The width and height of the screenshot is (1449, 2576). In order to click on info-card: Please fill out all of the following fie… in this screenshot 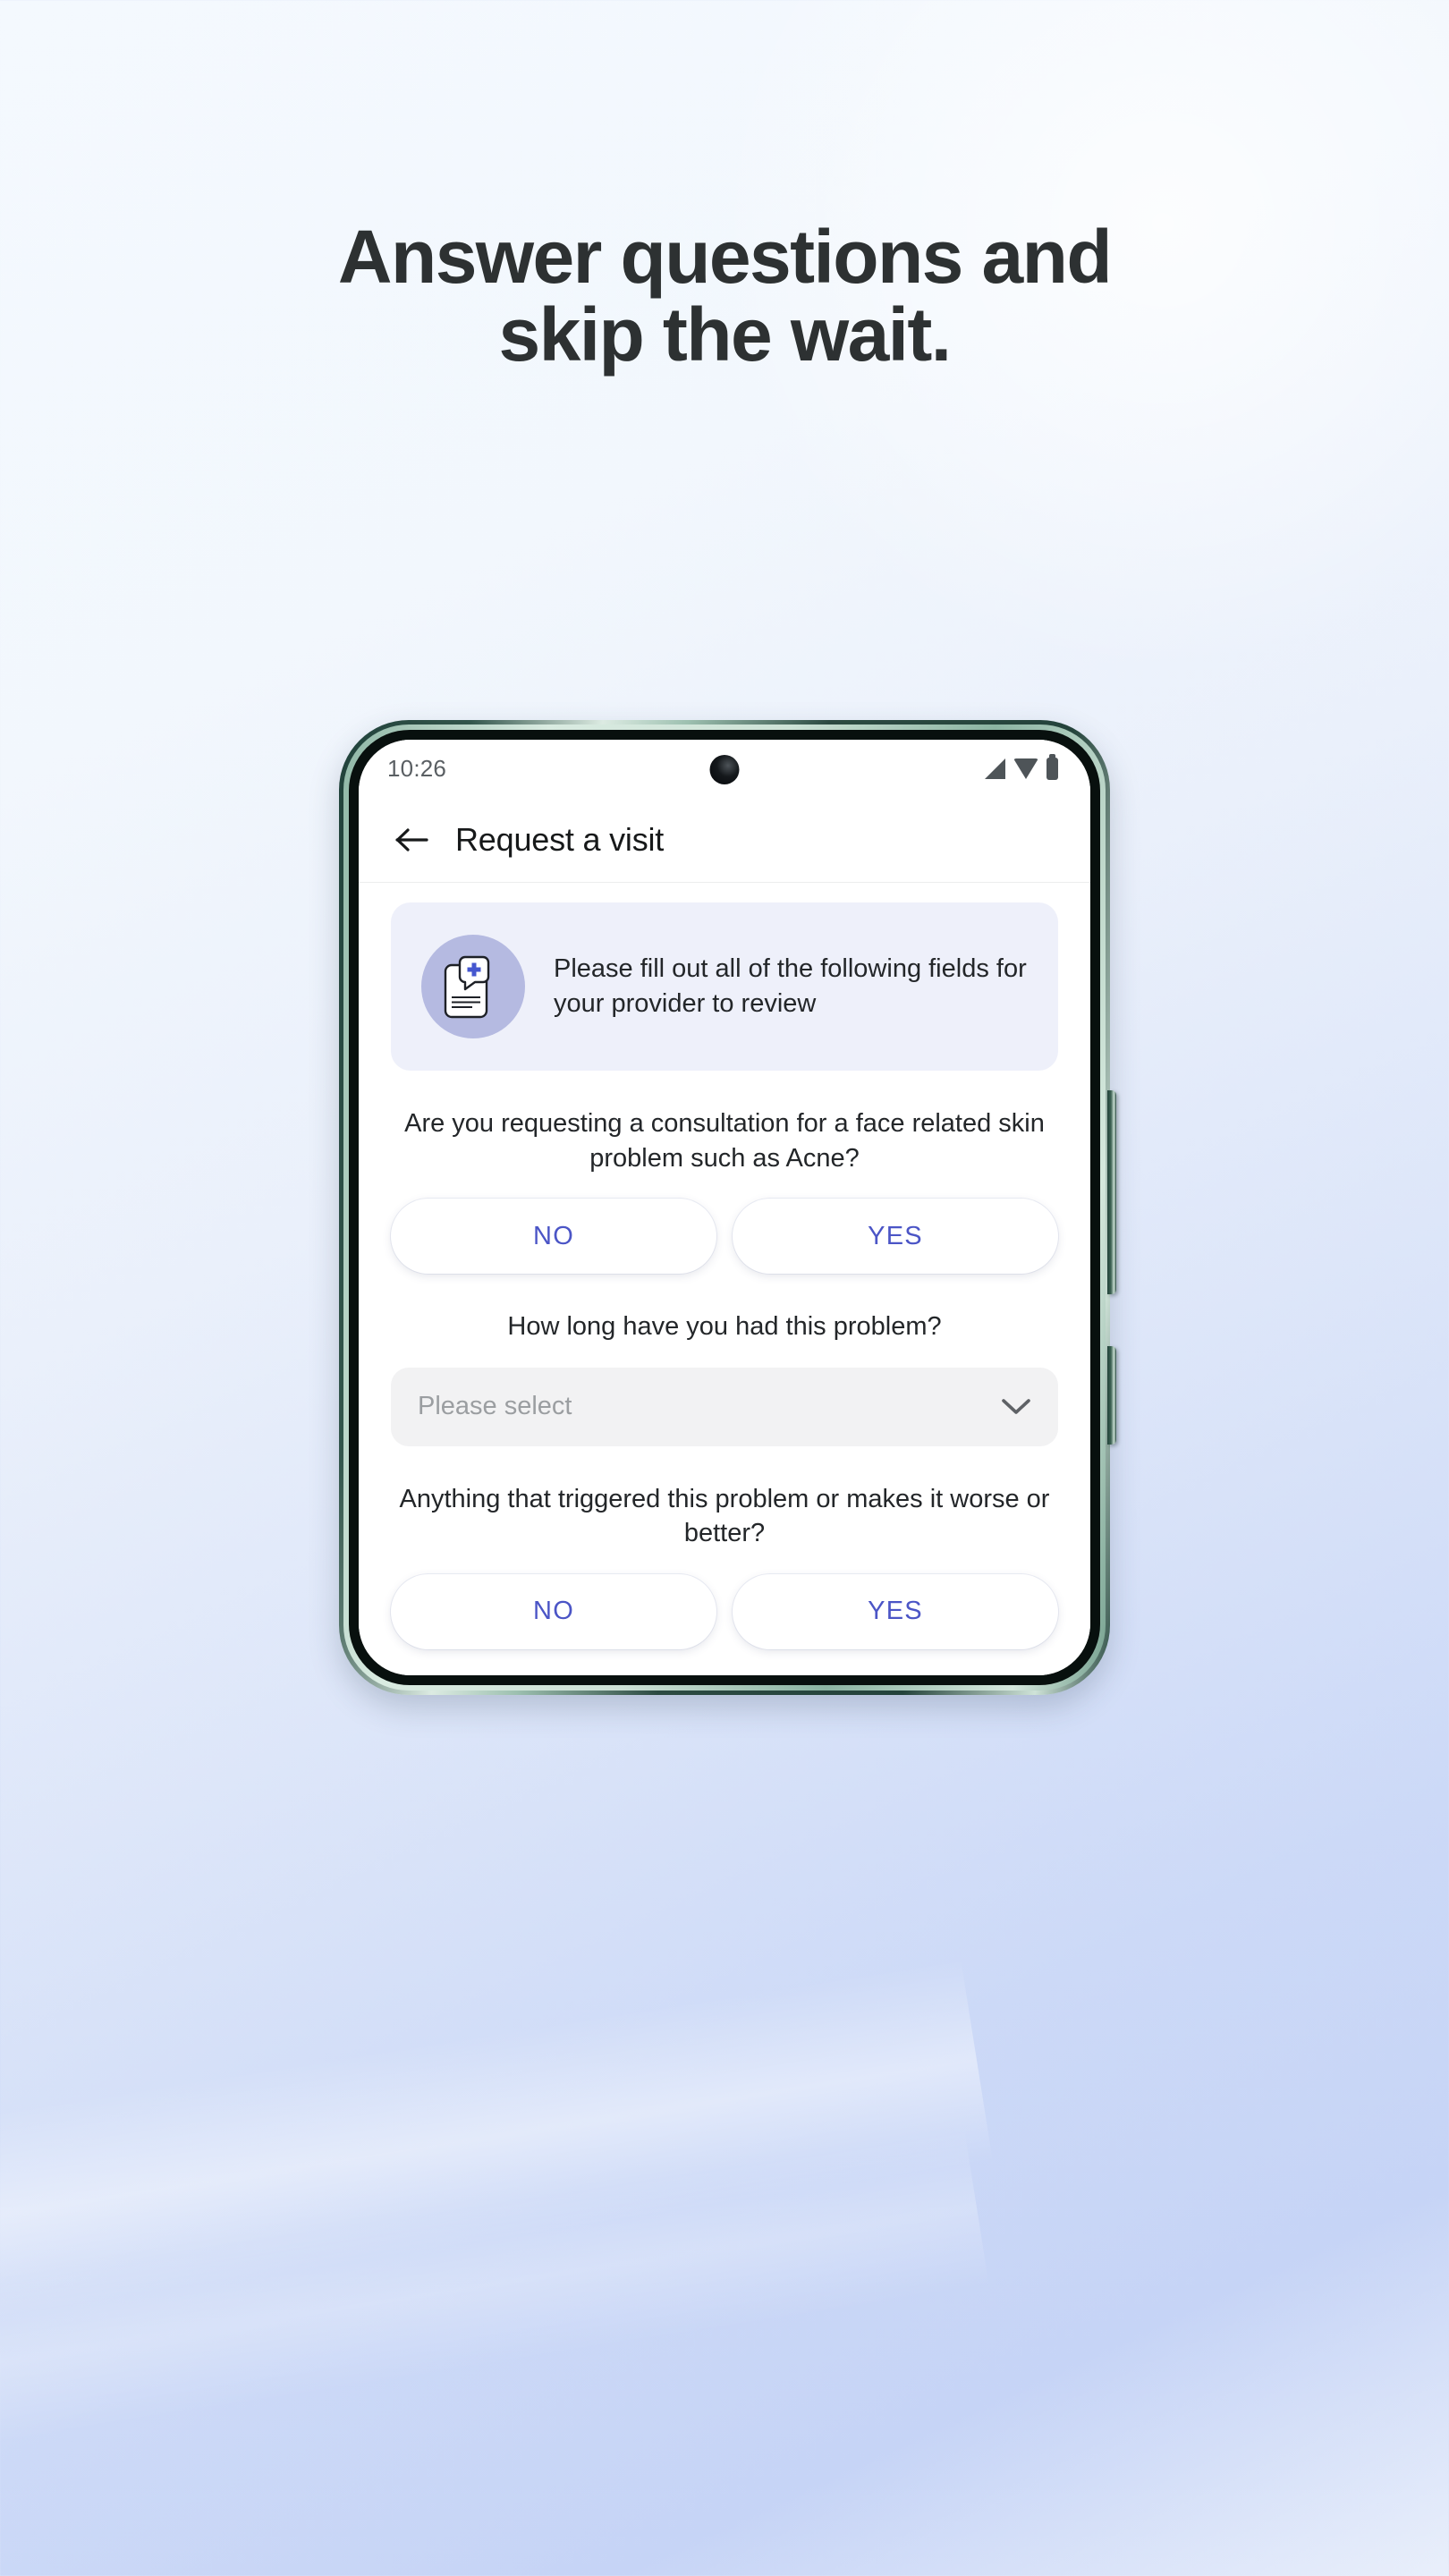, I will do `click(724, 986)`.